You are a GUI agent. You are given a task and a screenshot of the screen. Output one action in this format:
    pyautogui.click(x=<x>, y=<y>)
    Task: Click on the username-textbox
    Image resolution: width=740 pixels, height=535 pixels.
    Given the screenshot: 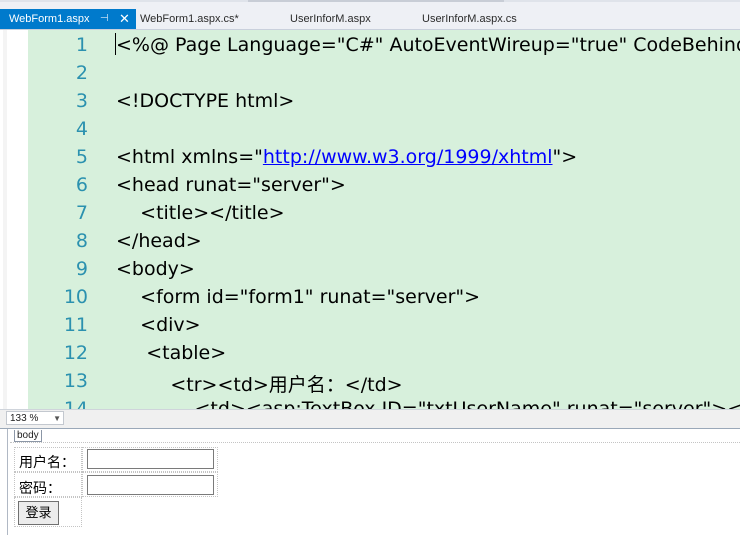 What is the action you would take?
    pyautogui.click(x=150, y=459)
    